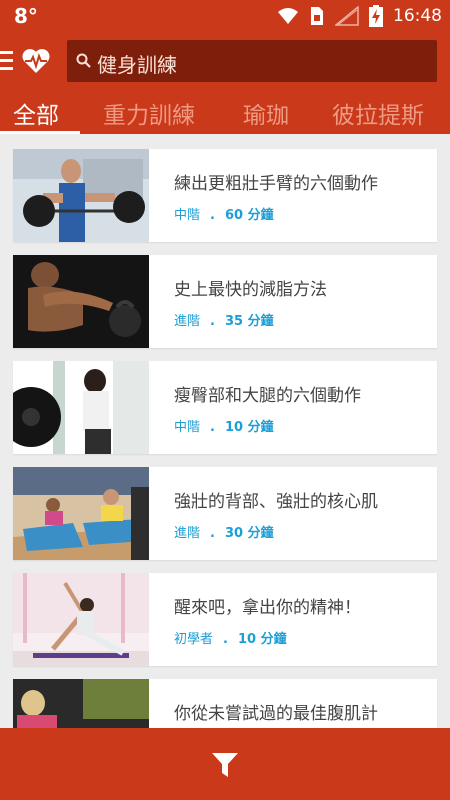 The height and width of the screenshot is (800, 450). Describe the element at coordinates (267, 396) in the screenshot. I see `workout-title: 瘦臀部和大腿的六個動作` at that location.